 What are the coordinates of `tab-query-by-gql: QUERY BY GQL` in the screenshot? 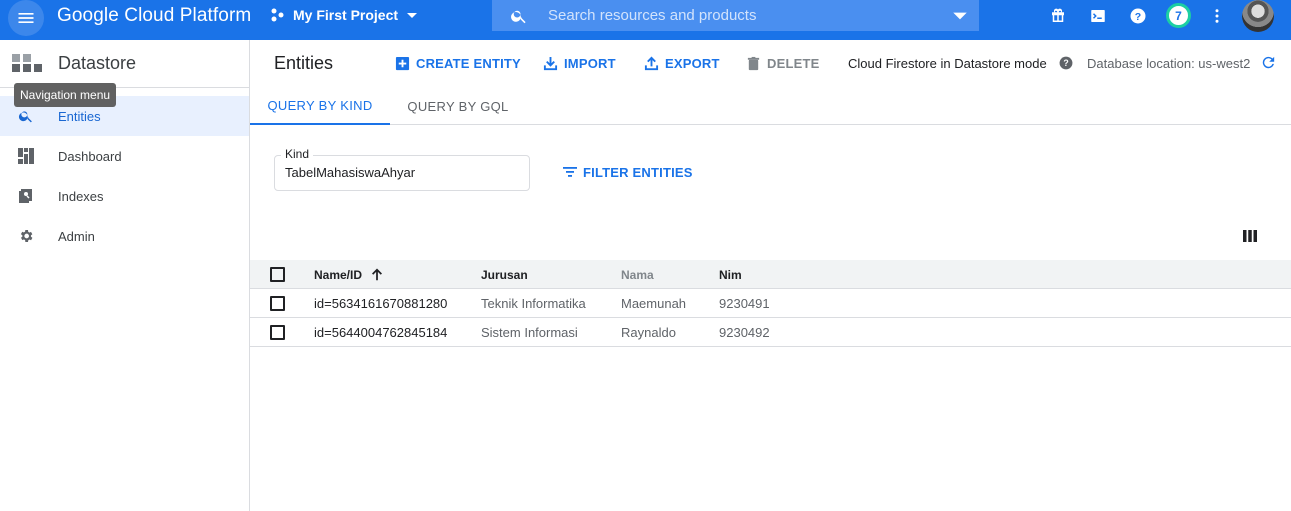 It's located at (458, 106).